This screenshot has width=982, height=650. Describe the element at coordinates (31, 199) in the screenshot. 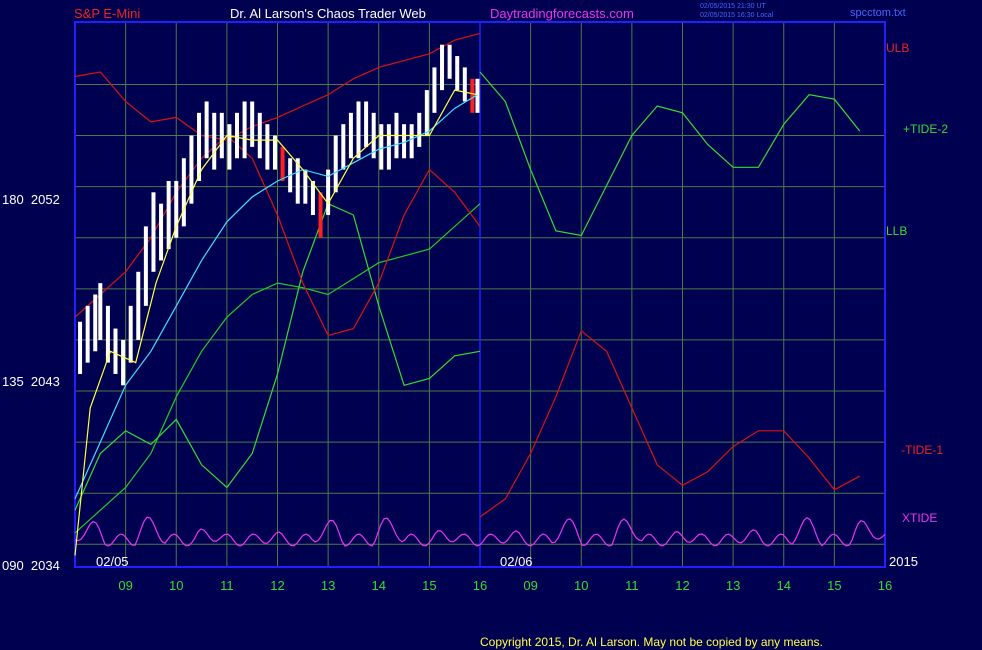

I see `y-tick-label: 180 2052` at that location.